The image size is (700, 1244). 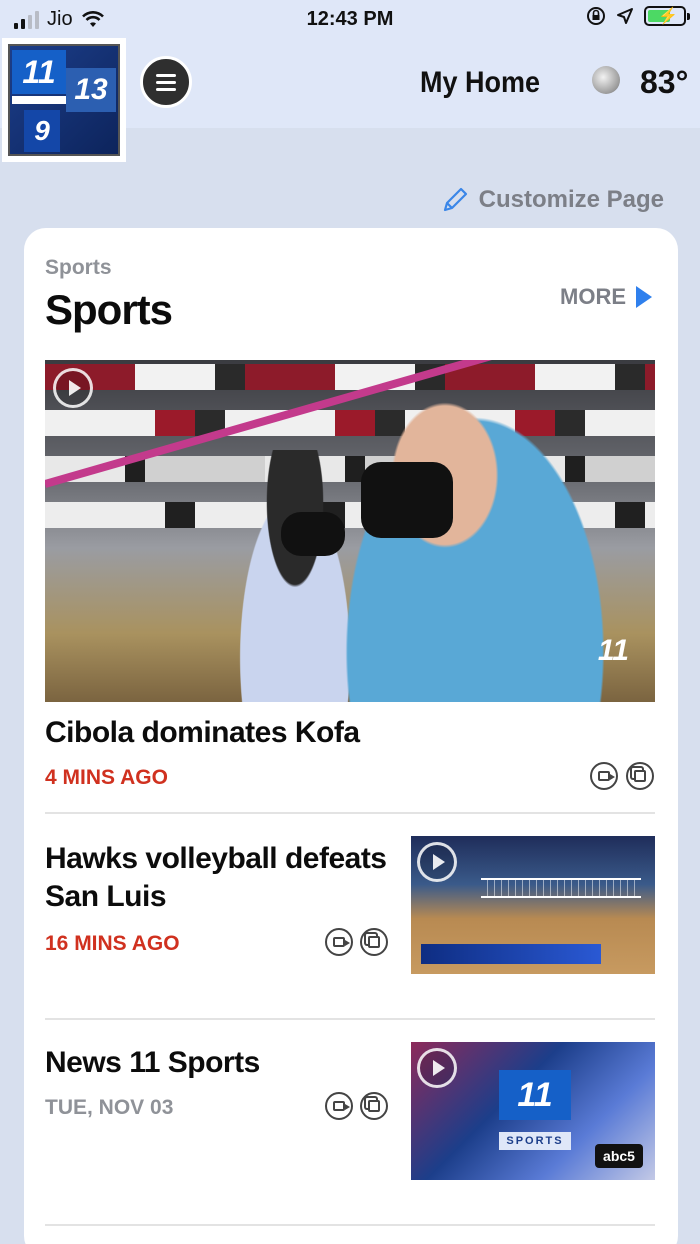 What do you see at coordinates (606, 80) in the screenshot?
I see `moon-icon` at bounding box center [606, 80].